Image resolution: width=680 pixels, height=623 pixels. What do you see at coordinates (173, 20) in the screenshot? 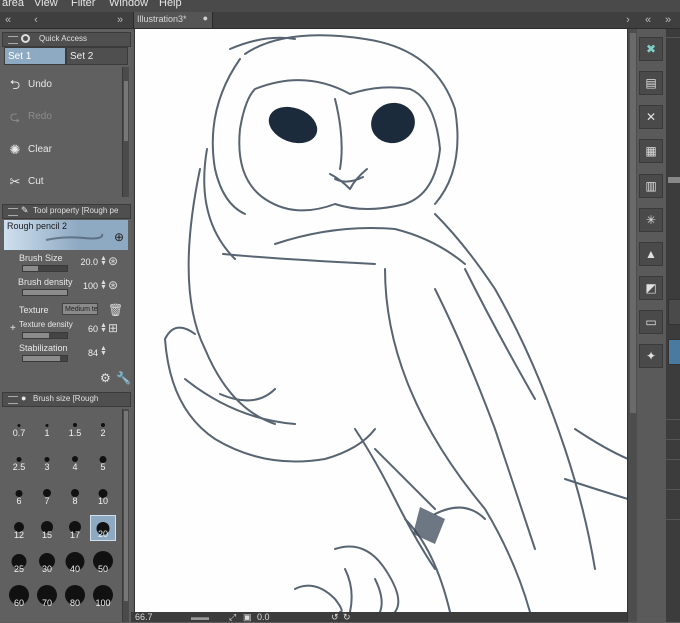
I see `document-tab: Illustration3* ●` at bounding box center [173, 20].